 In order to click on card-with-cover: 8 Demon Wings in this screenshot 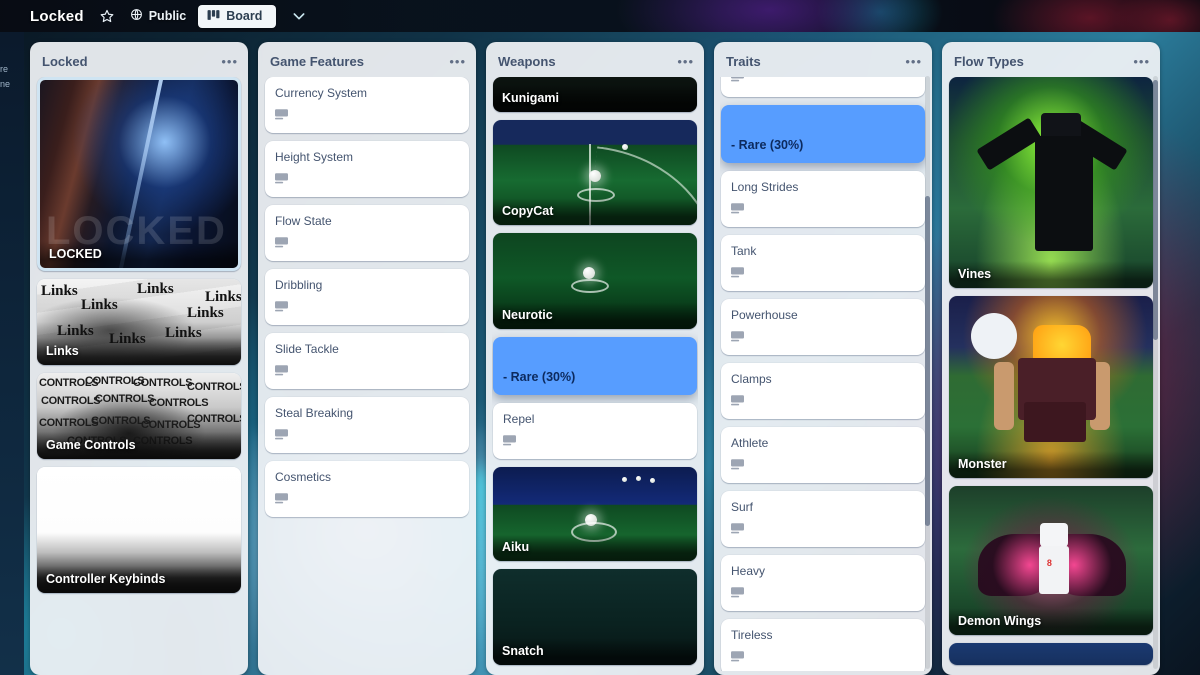, I will do `click(1051, 560)`.